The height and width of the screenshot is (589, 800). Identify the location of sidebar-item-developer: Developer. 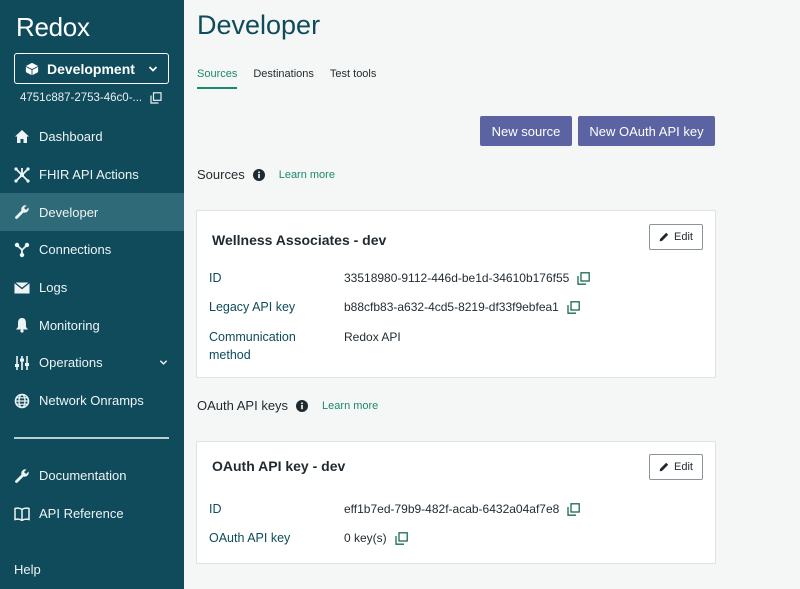
(92, 212).